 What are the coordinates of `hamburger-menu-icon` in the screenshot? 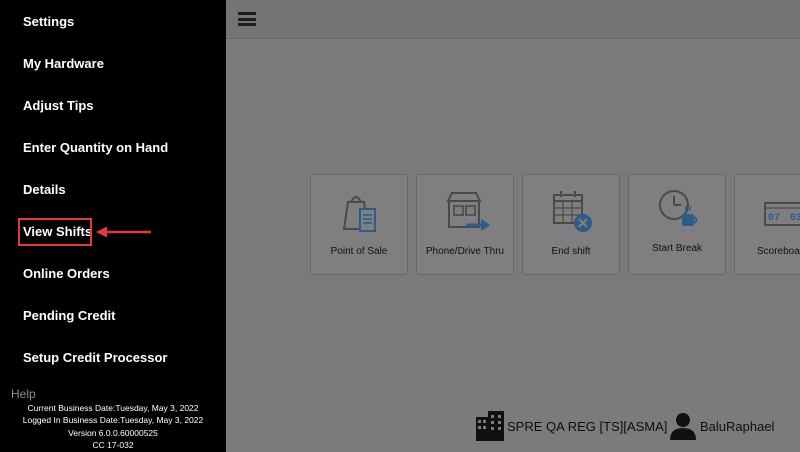 It's located at (247, 19).